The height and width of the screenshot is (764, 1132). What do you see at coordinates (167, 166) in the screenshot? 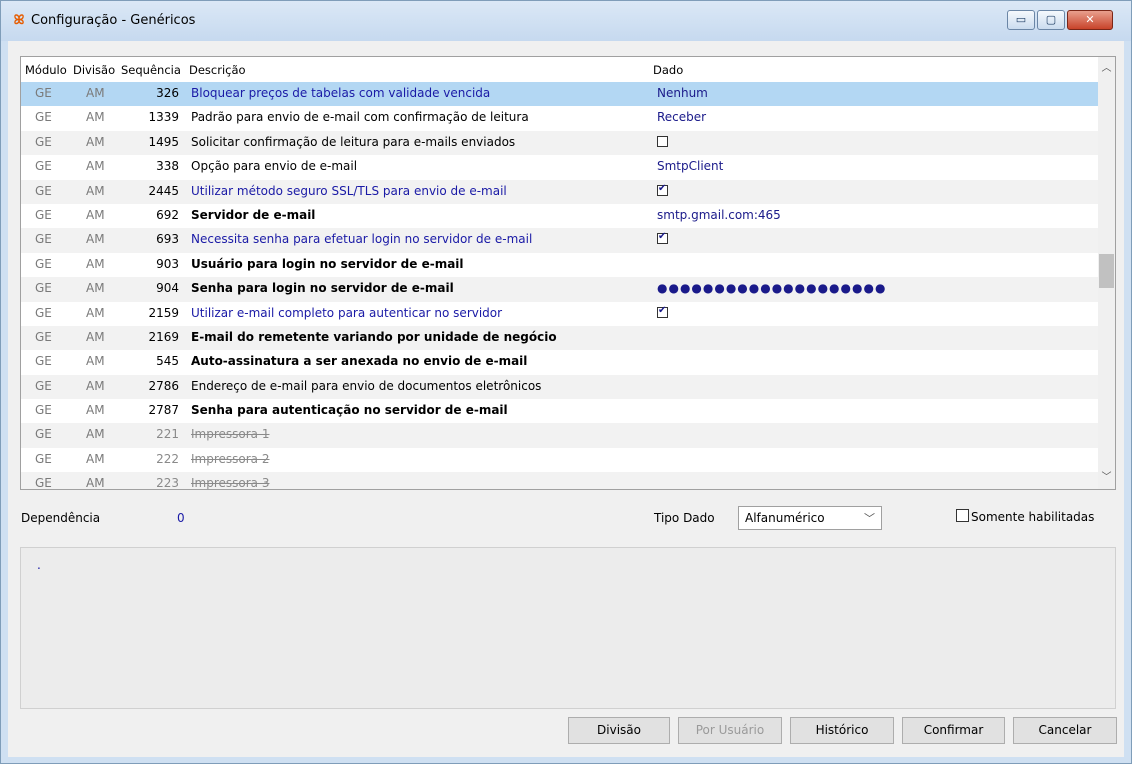
I see `cell-sequencia: 338` at bounding box center [167, 166].